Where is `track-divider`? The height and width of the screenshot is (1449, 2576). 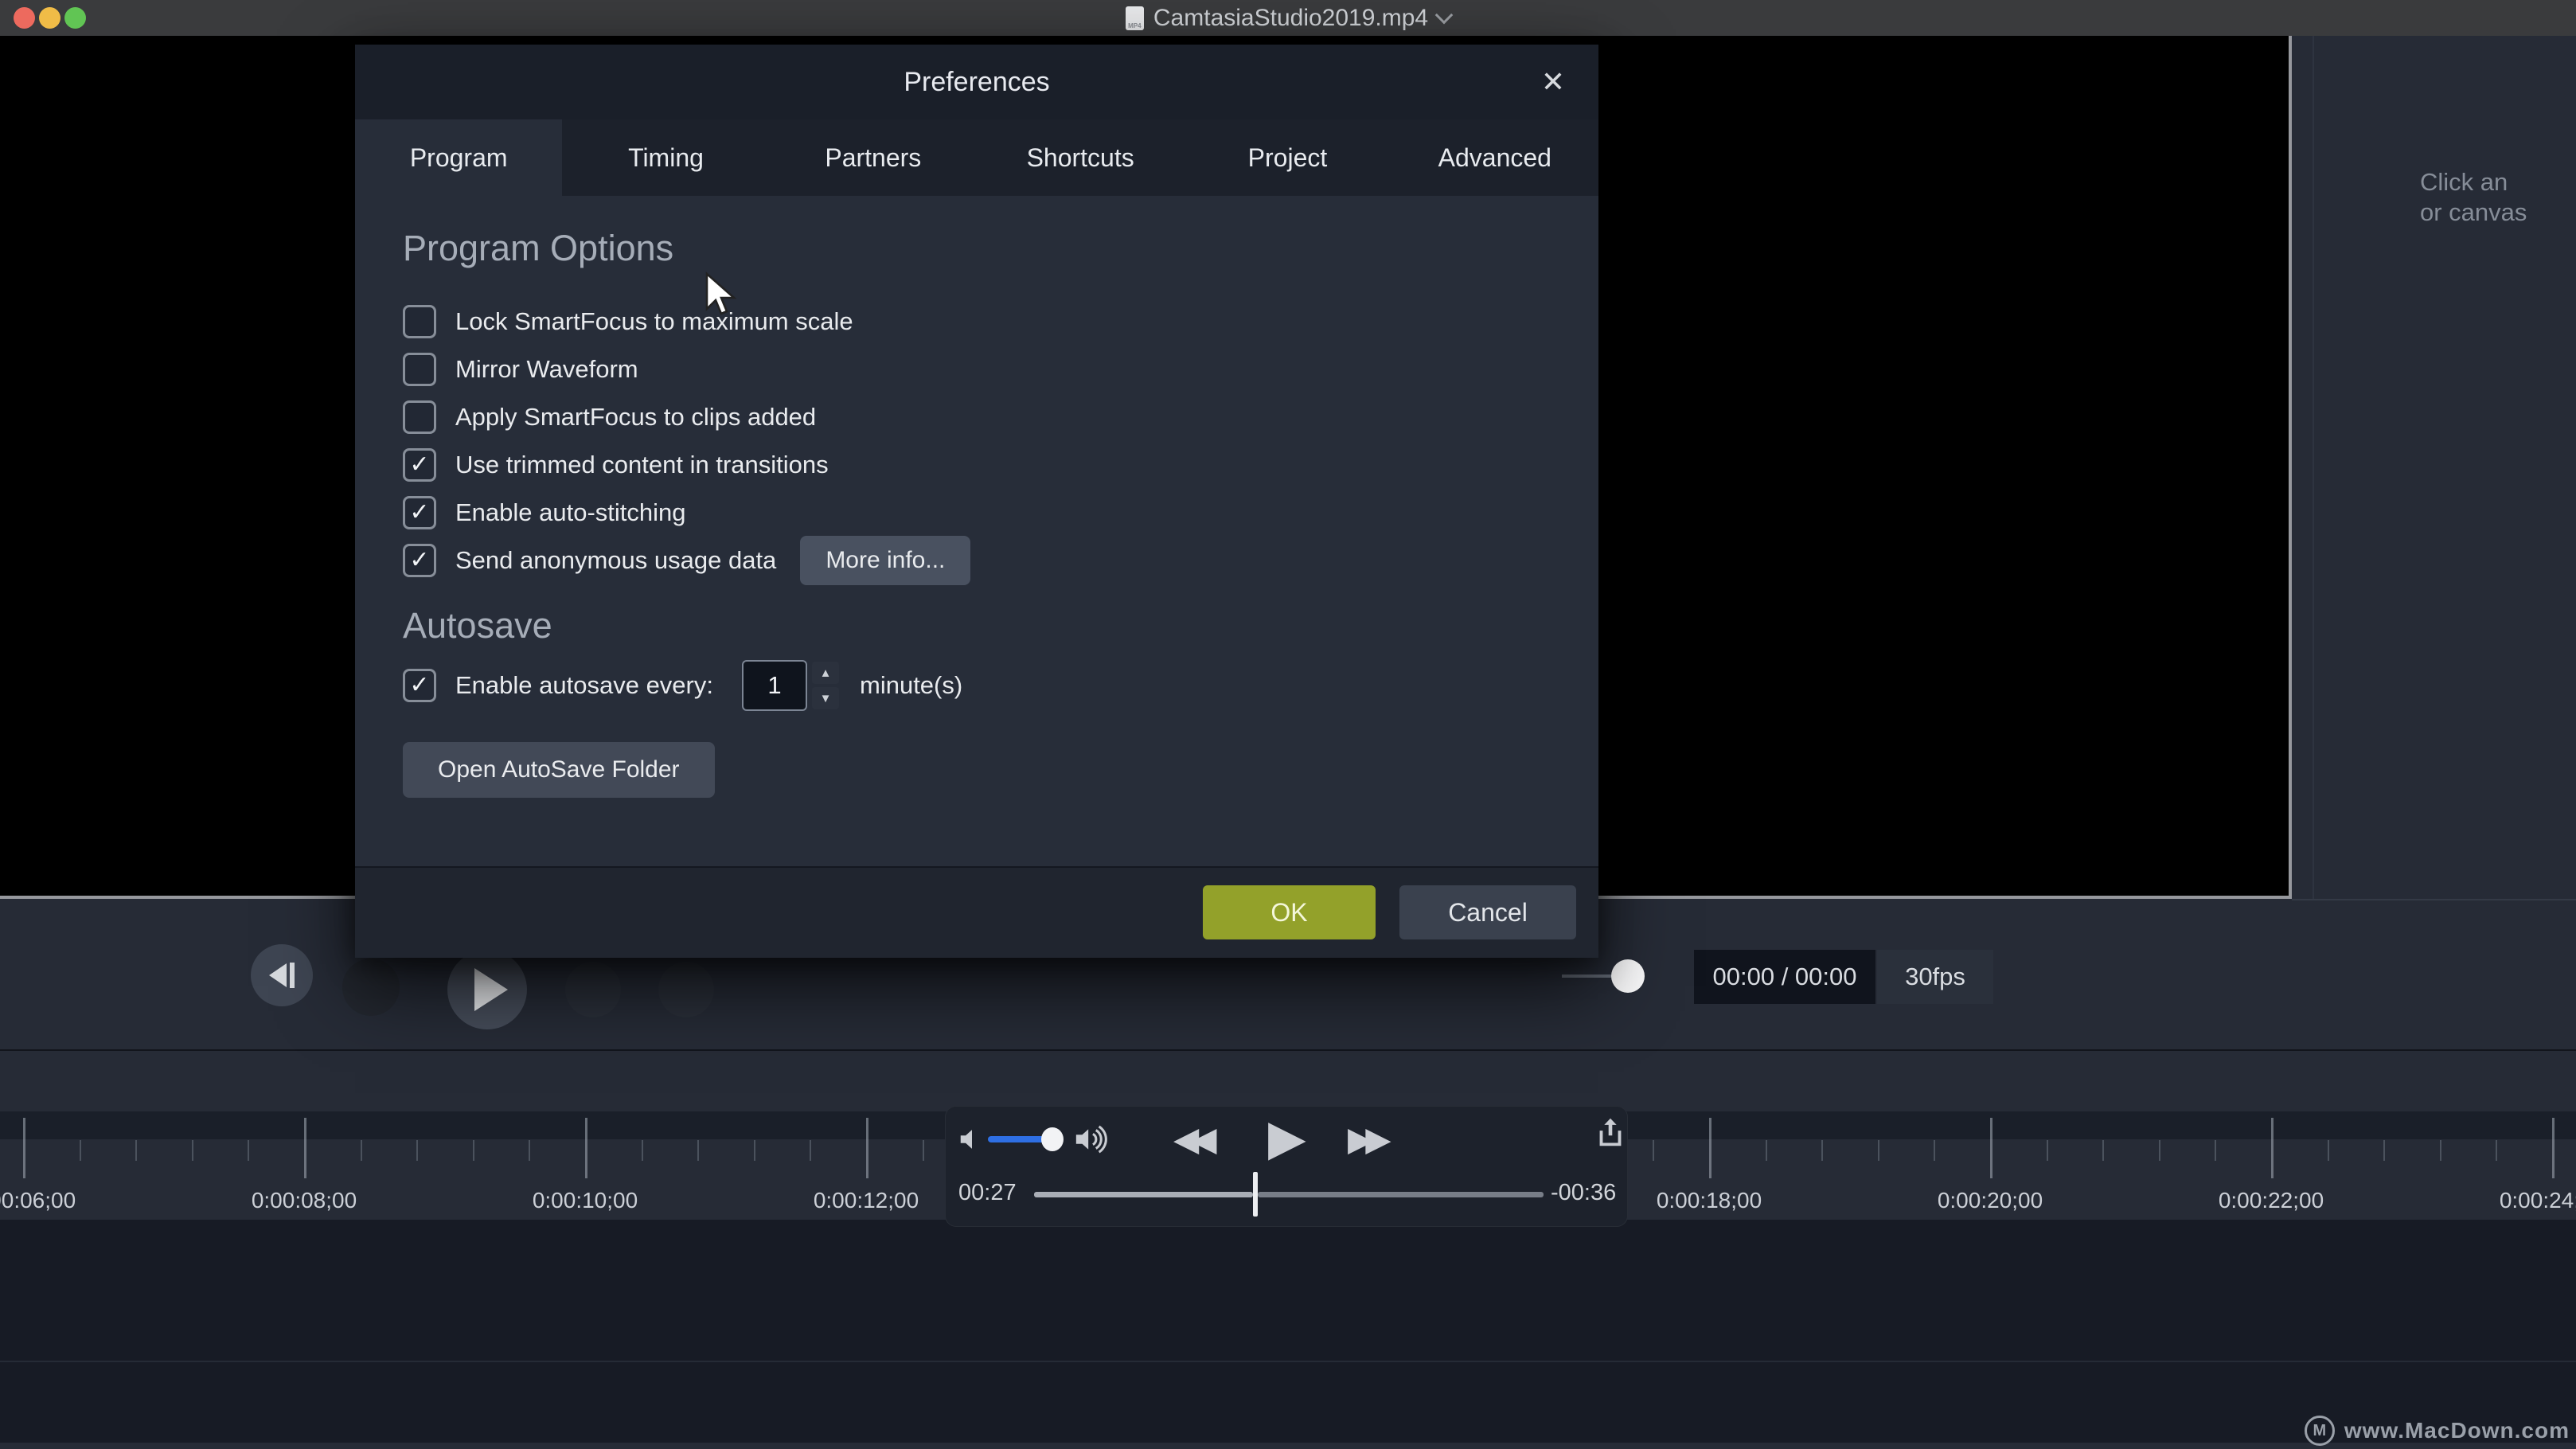 track-divider is located at coordinates (1288, 1361).